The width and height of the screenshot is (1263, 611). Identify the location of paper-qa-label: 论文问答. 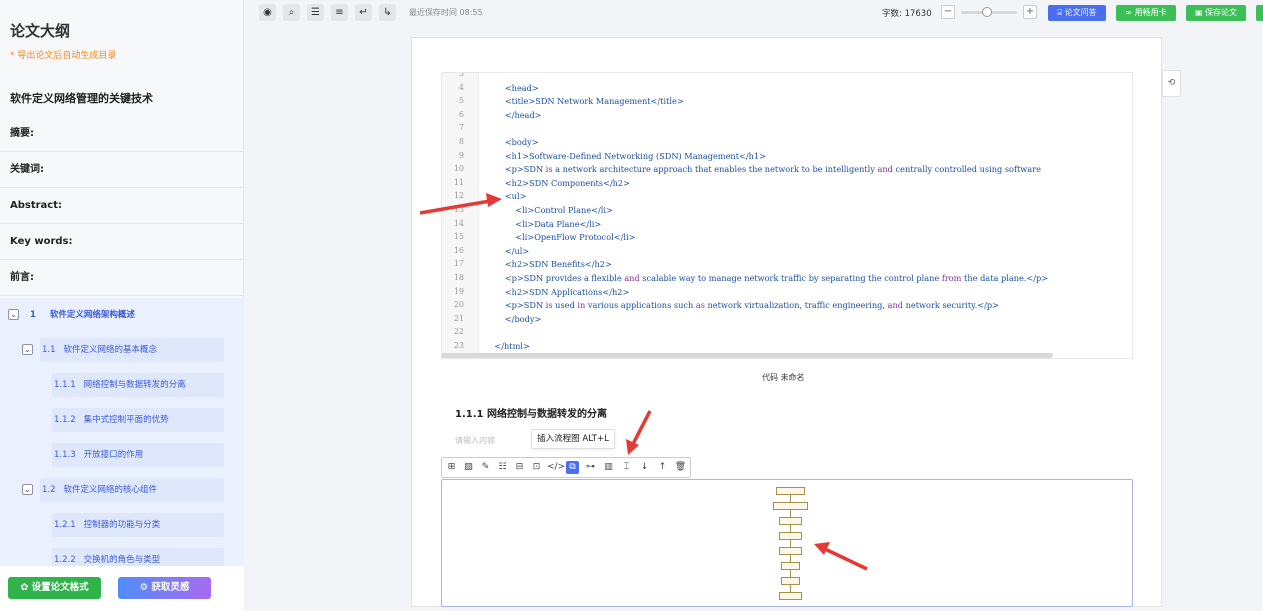
(1080, 12).